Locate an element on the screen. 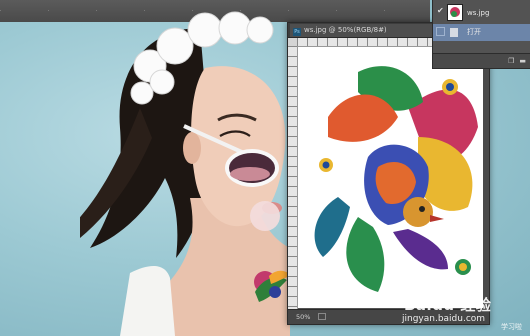 The image size is (530, 336). vertical-ruler is located at coordinates (293, 177).